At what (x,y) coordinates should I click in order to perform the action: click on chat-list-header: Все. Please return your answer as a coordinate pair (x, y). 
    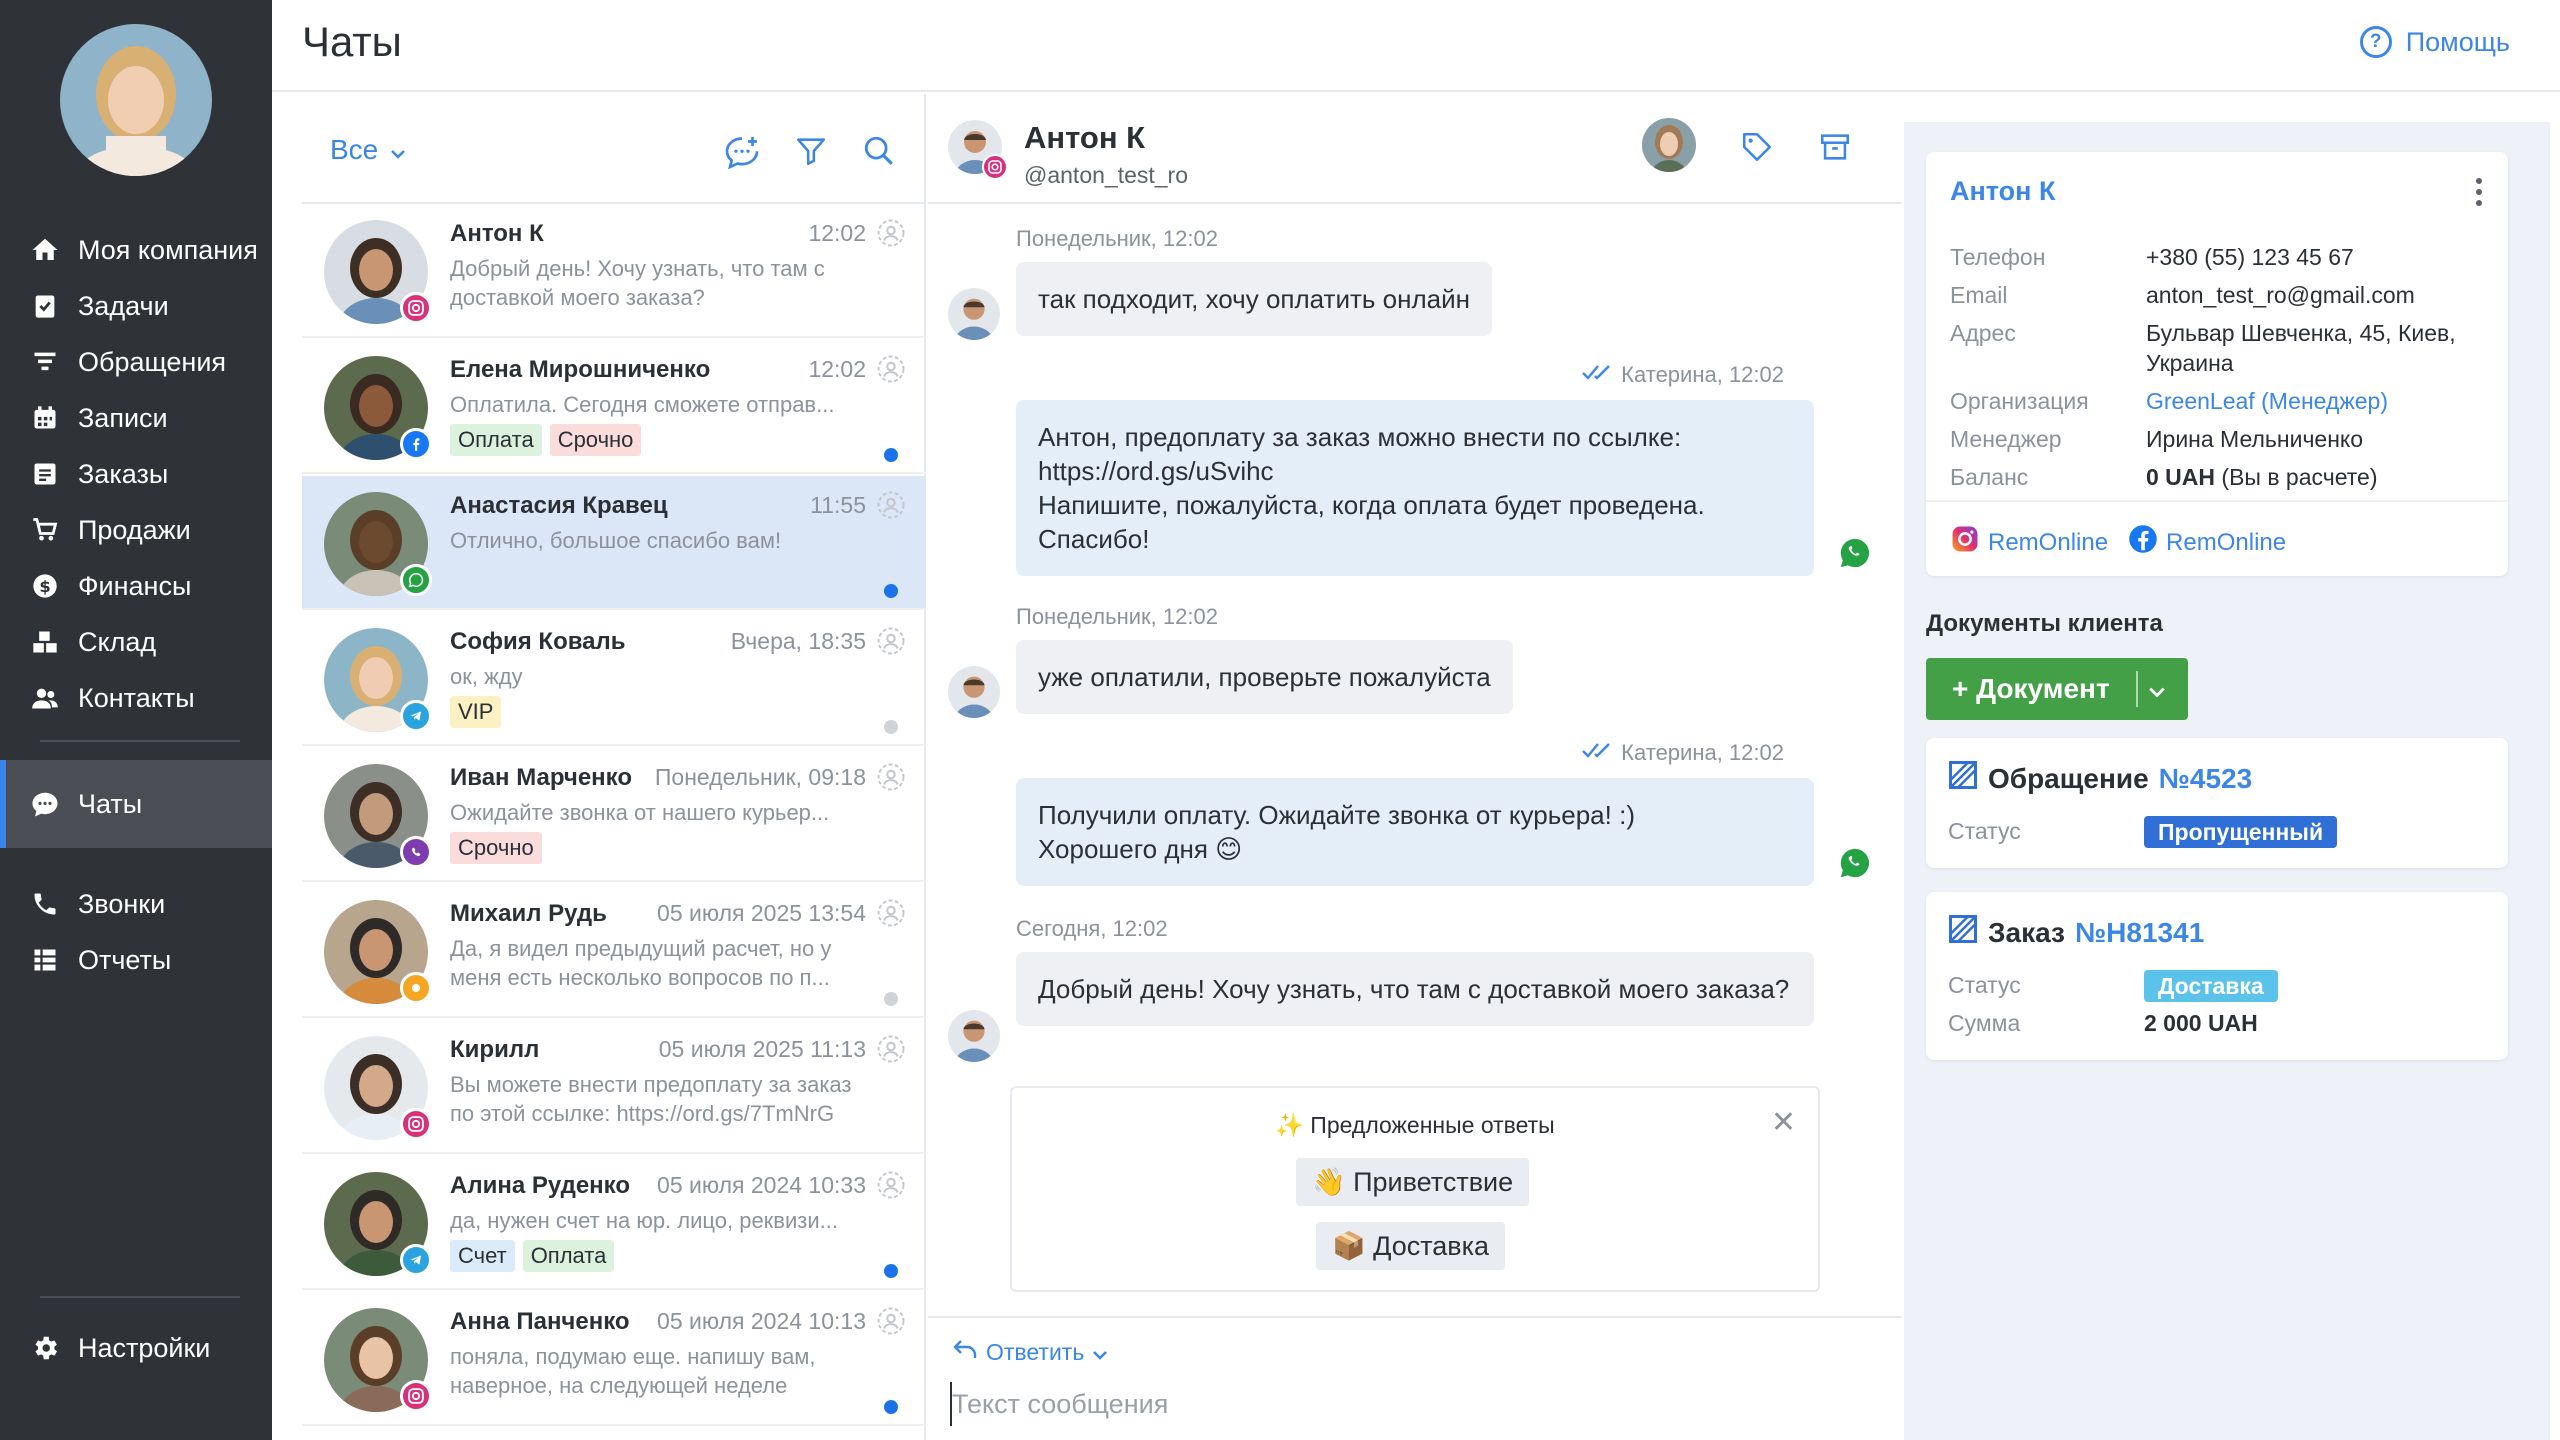
    Looking at the image, I should click on (614, 149).